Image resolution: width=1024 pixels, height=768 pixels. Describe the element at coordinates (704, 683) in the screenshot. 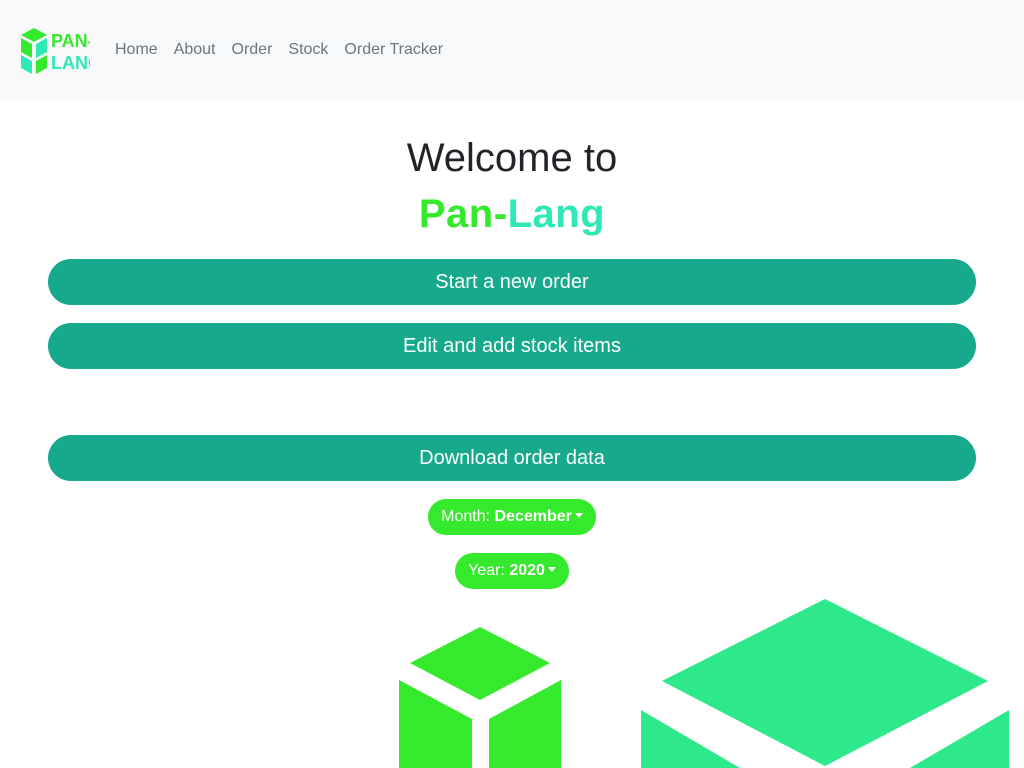

I see `cube-illustration-icon` at that location.